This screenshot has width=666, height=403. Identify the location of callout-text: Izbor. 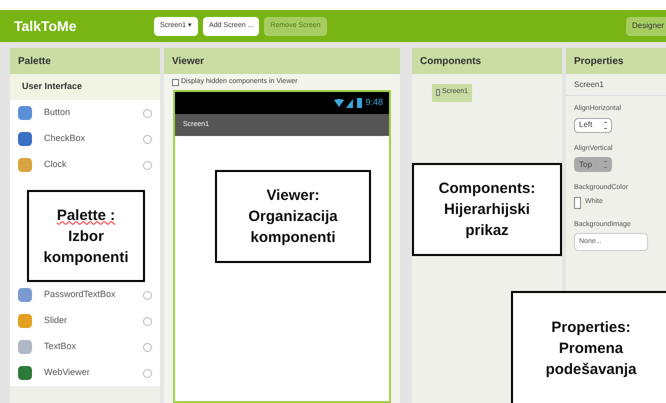
(86, 236).